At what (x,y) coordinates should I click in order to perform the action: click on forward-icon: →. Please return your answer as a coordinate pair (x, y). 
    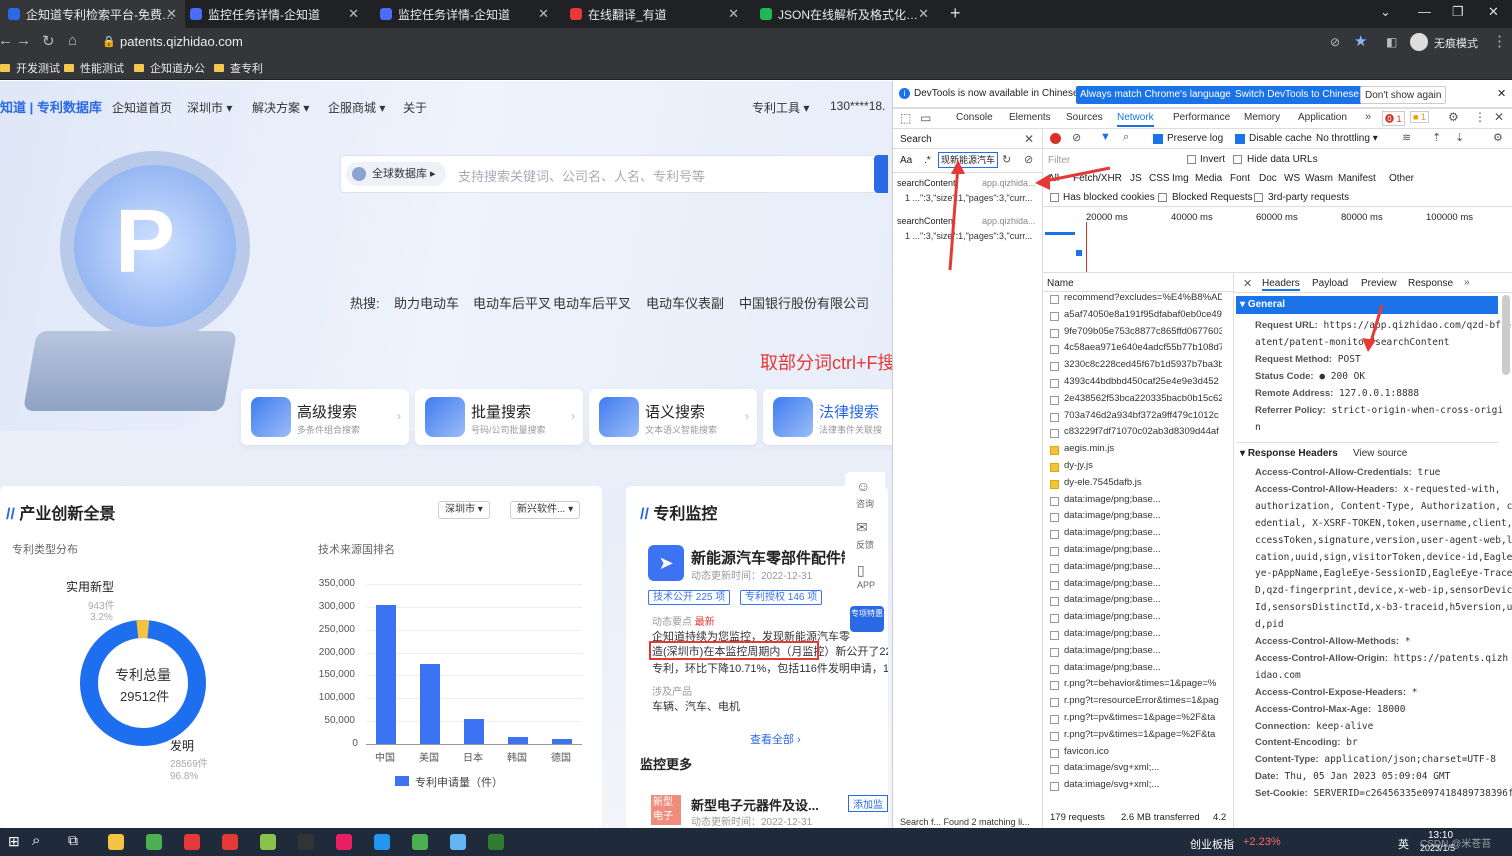
    Looking at the image, I should click on (23, 40).